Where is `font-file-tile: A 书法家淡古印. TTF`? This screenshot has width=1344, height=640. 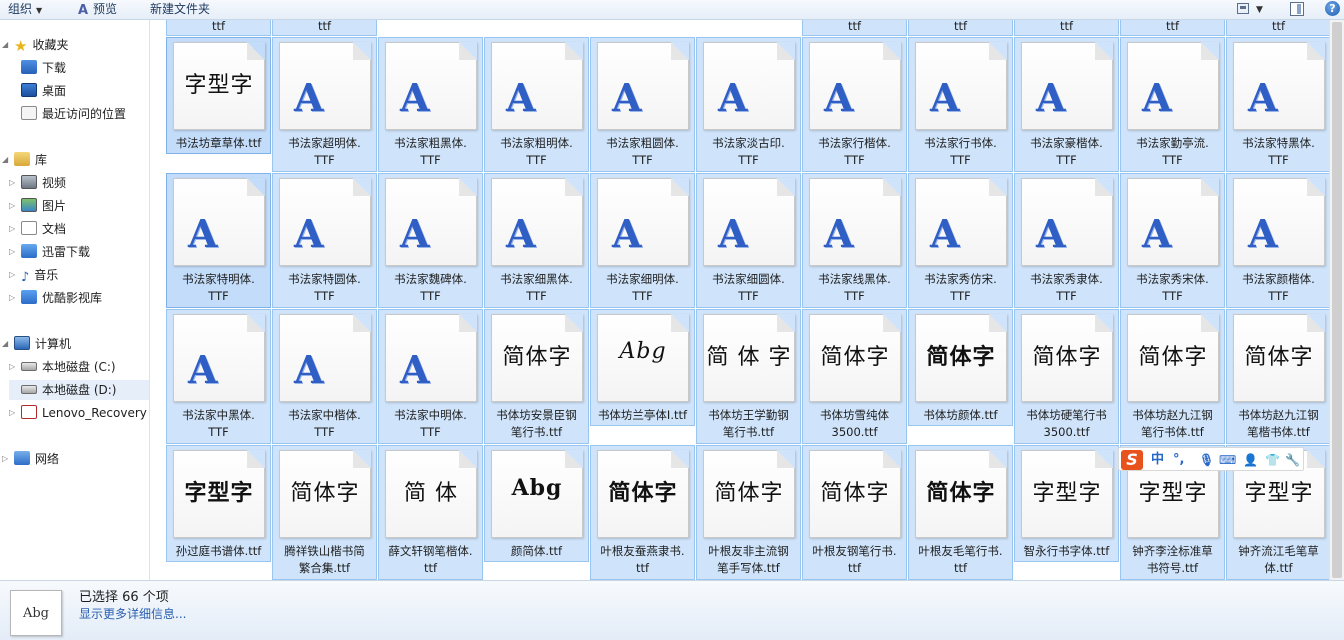
font-file-tile: A 书法家淡古印. TTF is located at coordinates (748, 104).